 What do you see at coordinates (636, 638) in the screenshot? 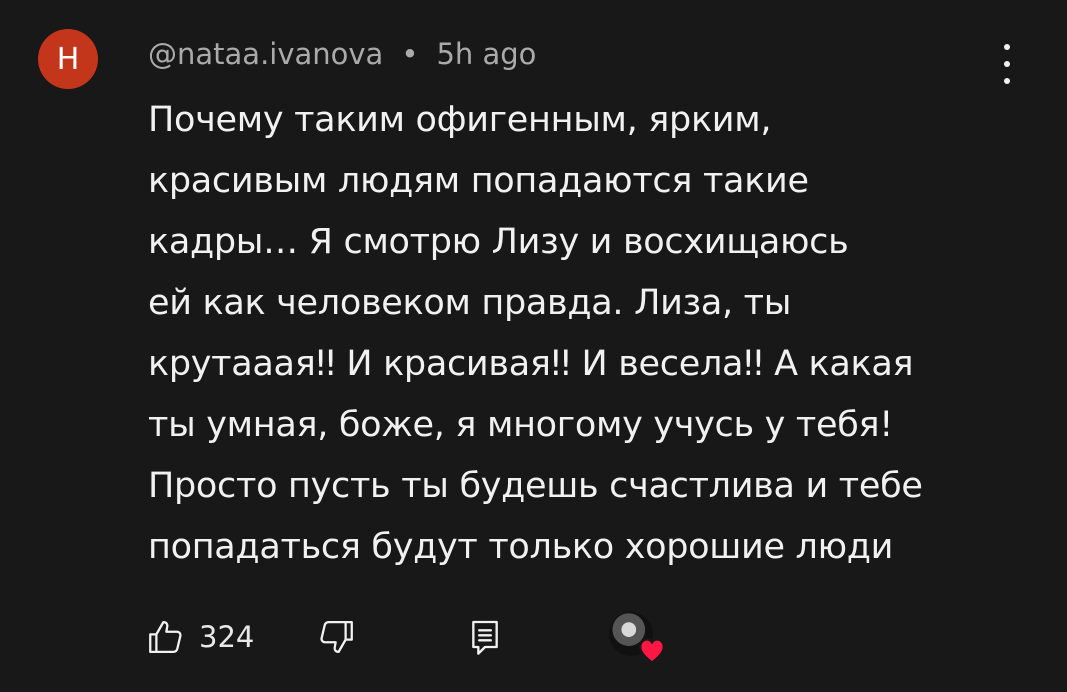
I see `creator-heart-badge` at bounding box center [636, 638].